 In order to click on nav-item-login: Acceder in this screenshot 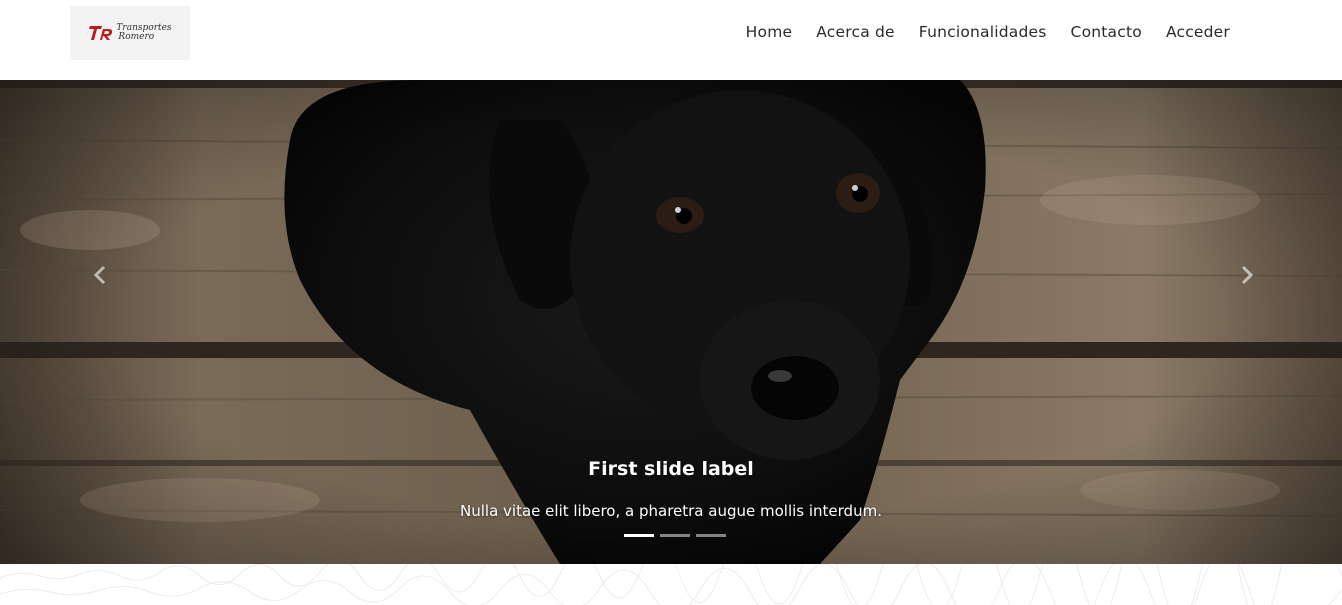, I will do `click(1198, 32)`.